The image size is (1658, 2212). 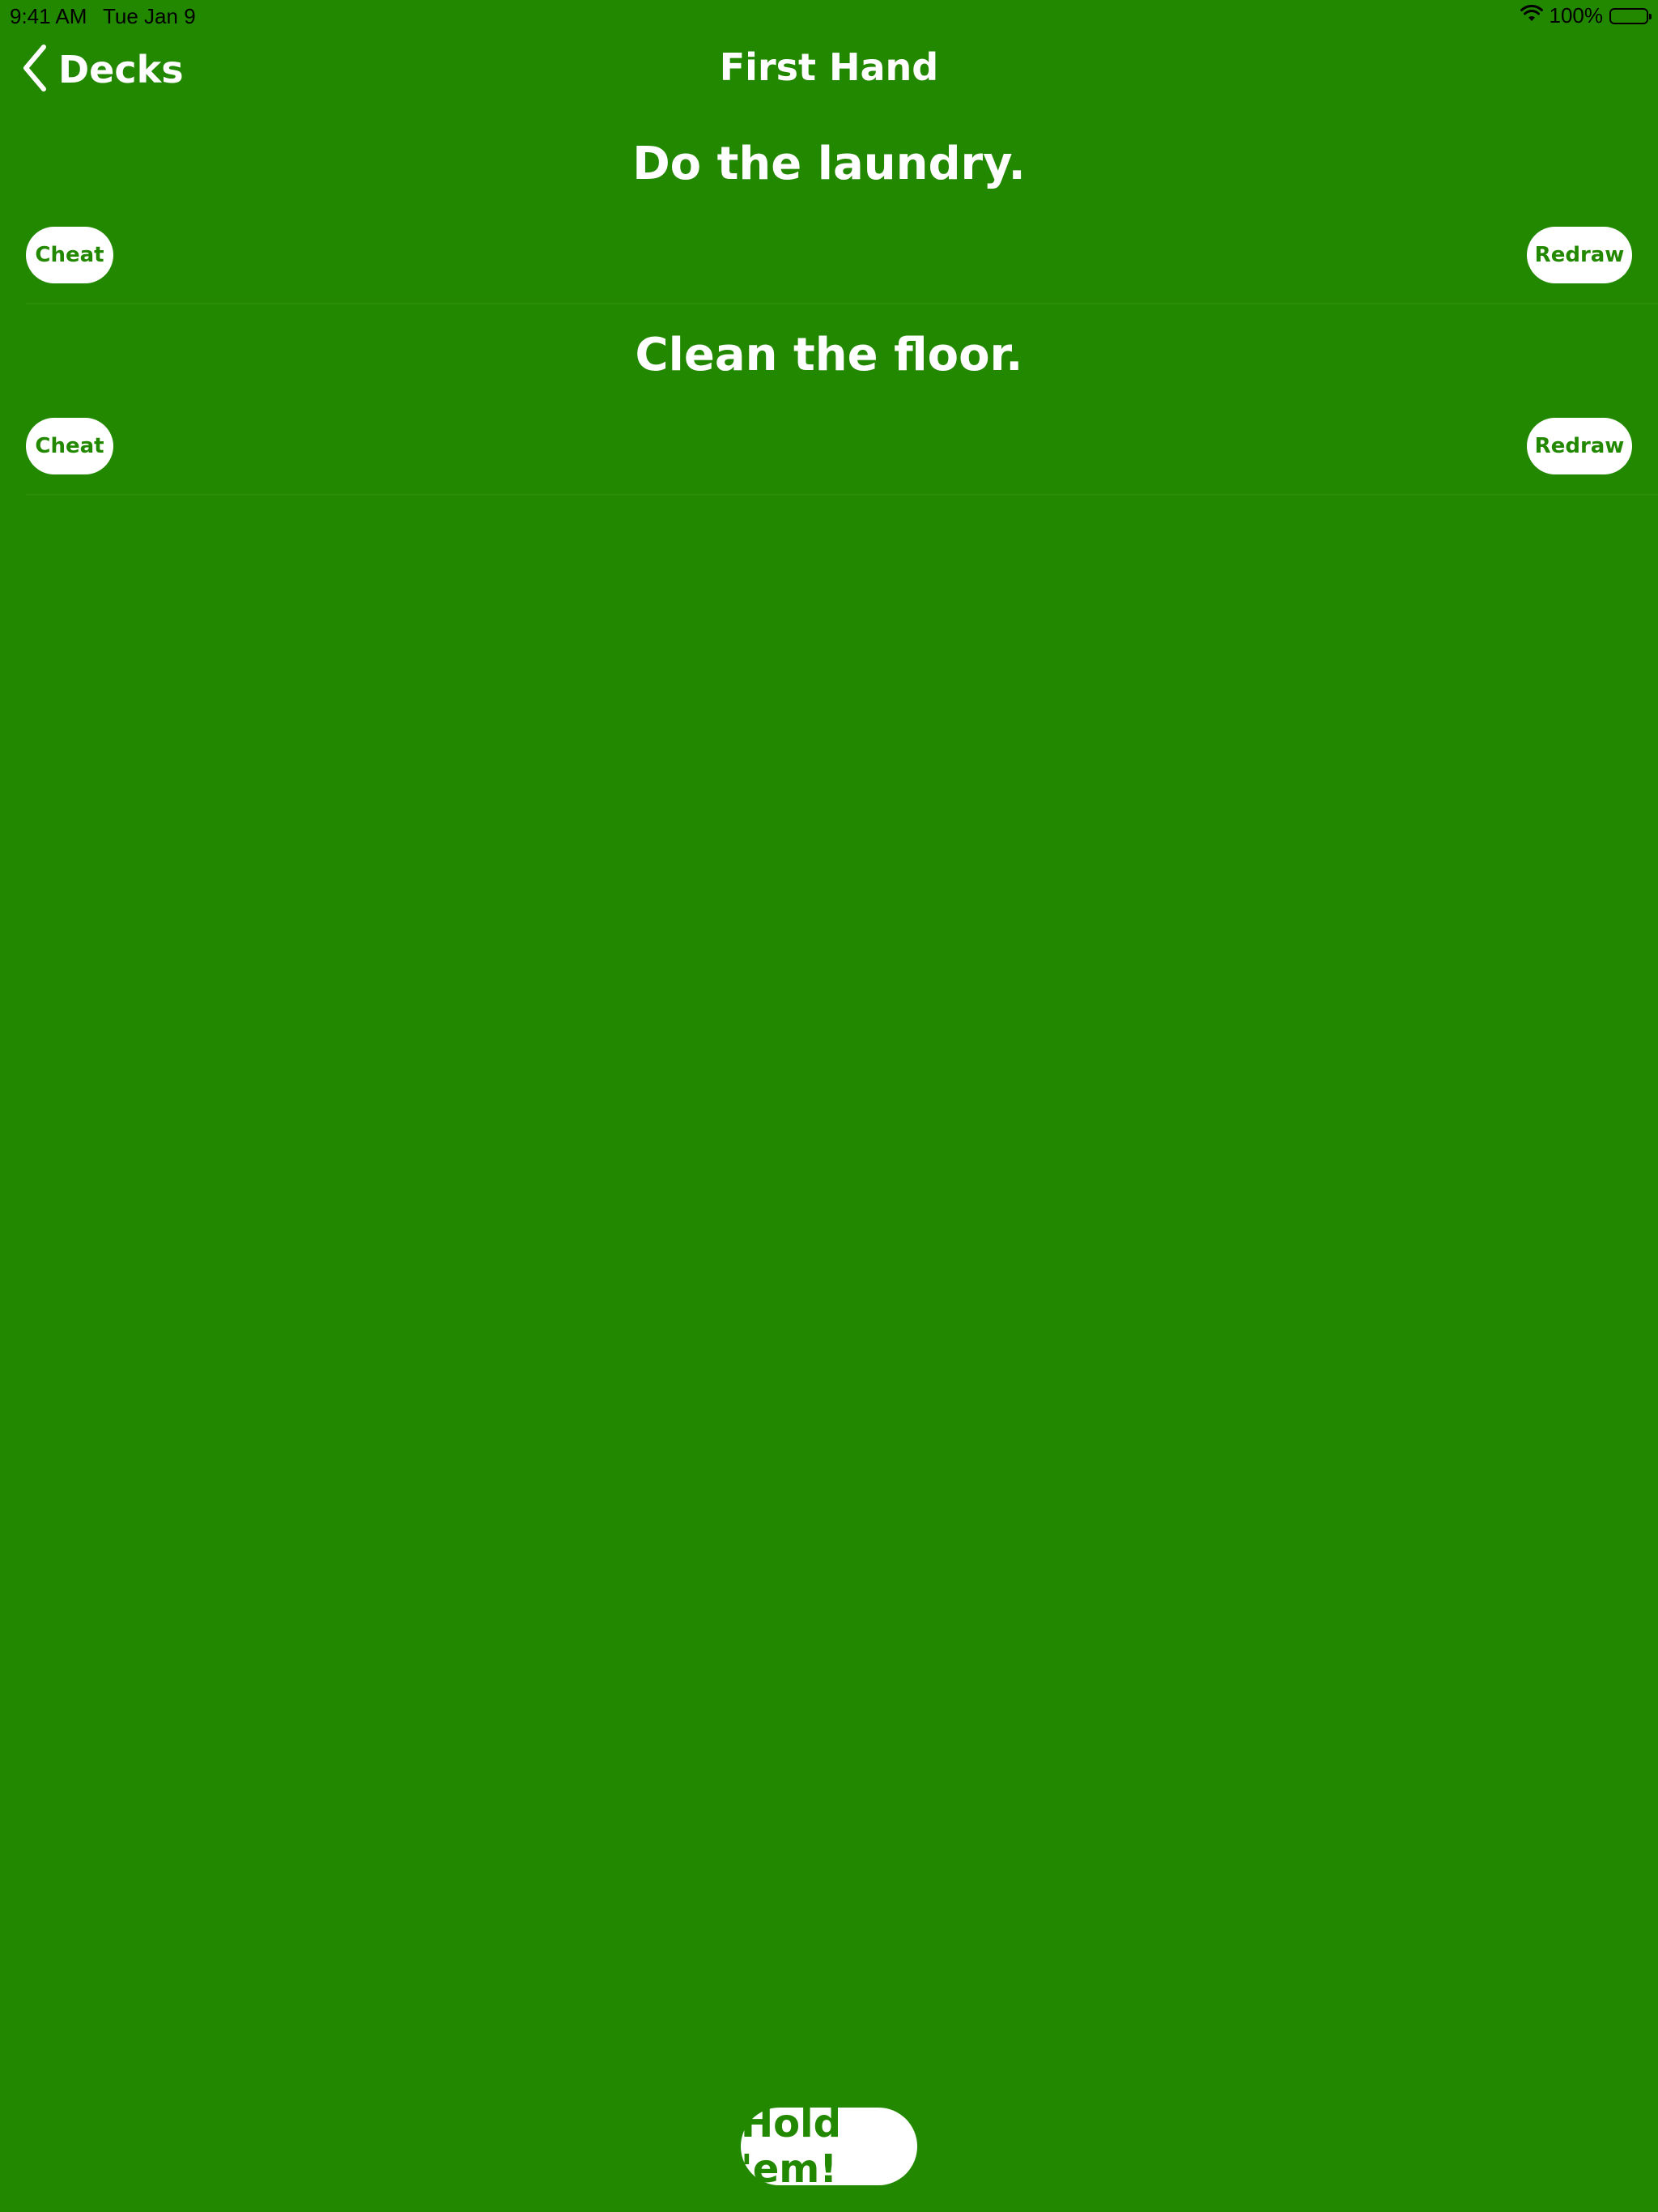 I want to click on hold-em-button: Hold 'em!, so click(x=829, y=2147).